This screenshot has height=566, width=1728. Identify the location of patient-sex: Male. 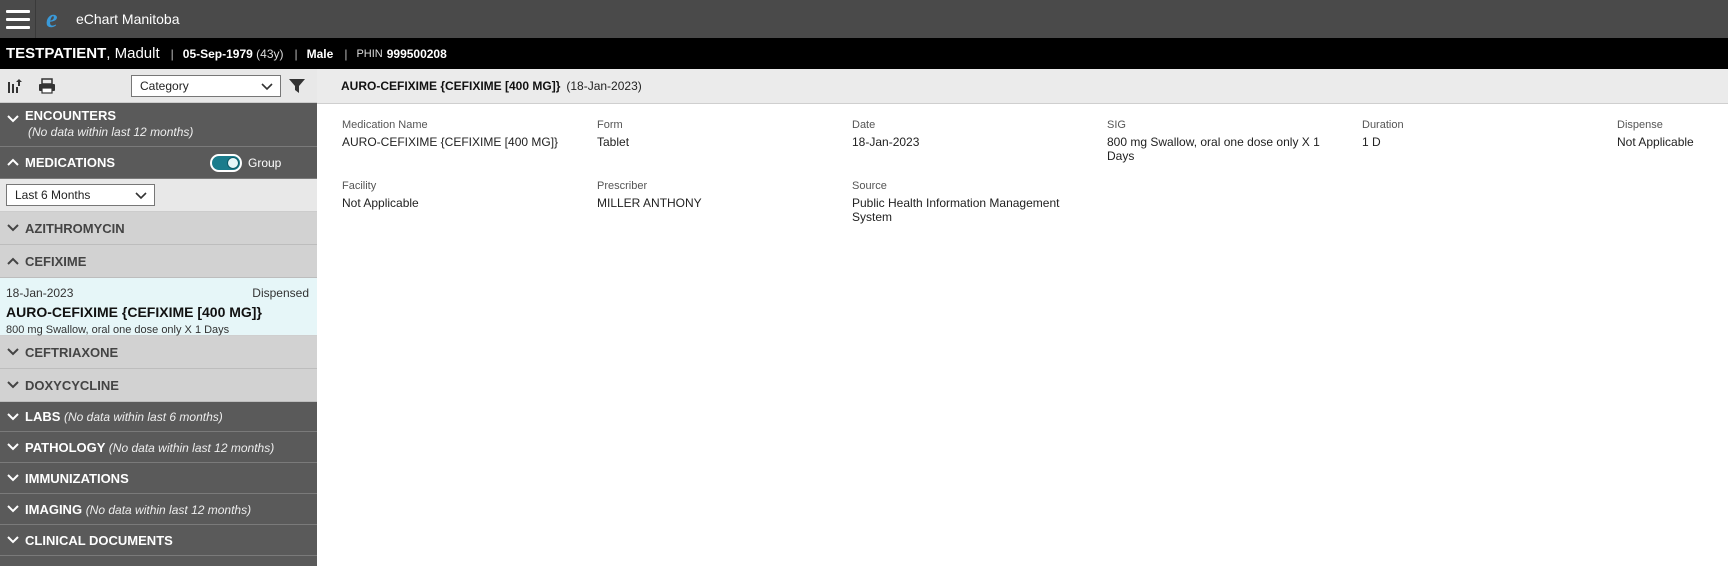
(320, 53).